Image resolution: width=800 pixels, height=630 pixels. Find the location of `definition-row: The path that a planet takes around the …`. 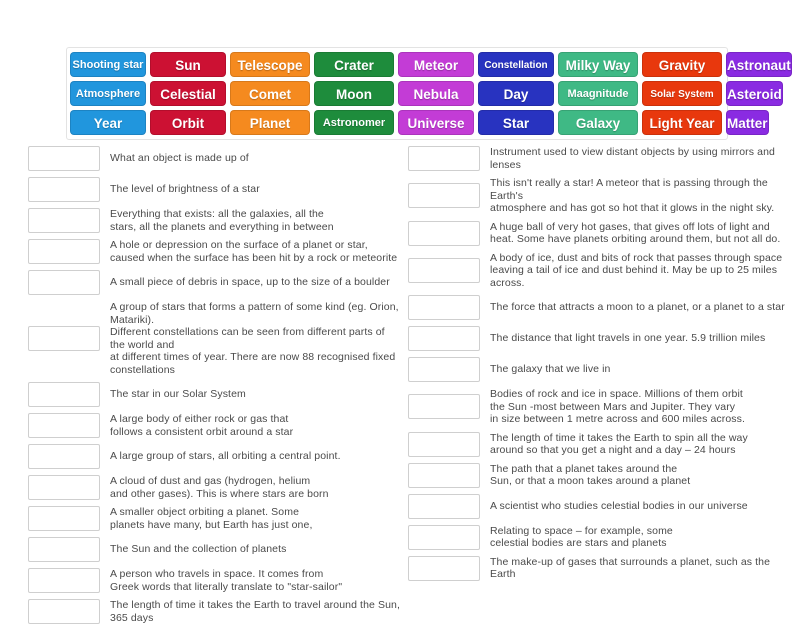

definition-row: The path that a planet takes around the … is located at coordinates (597, 475).